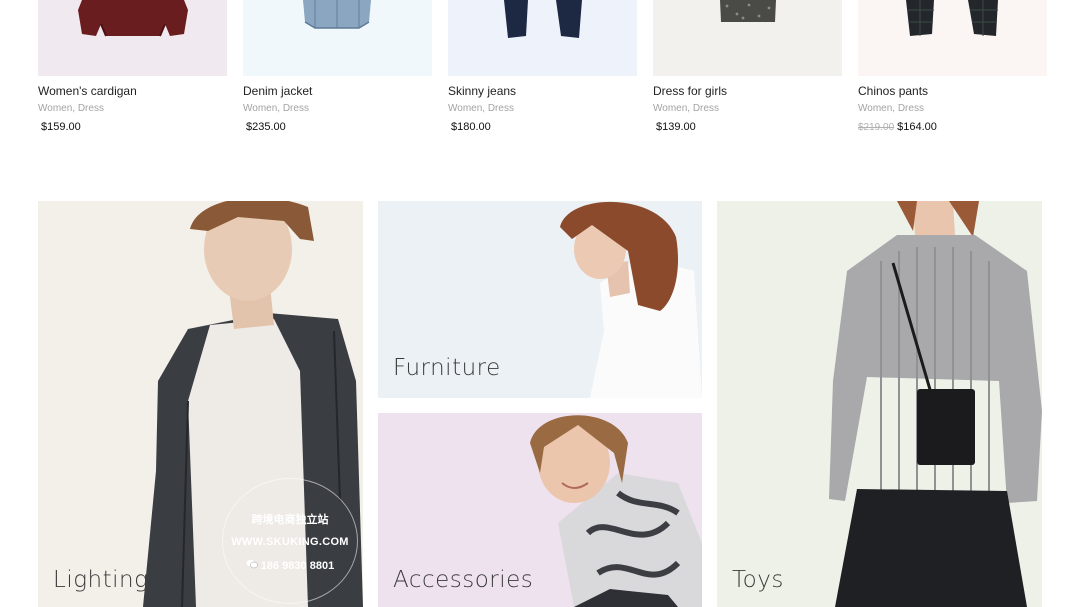 Image resolution: width=1080 pixels, height=607 pixels. What do you see at coordinates (542, 127) in the screenshot?
I see `product-price: $180.00` at bounding box center [542, 127].